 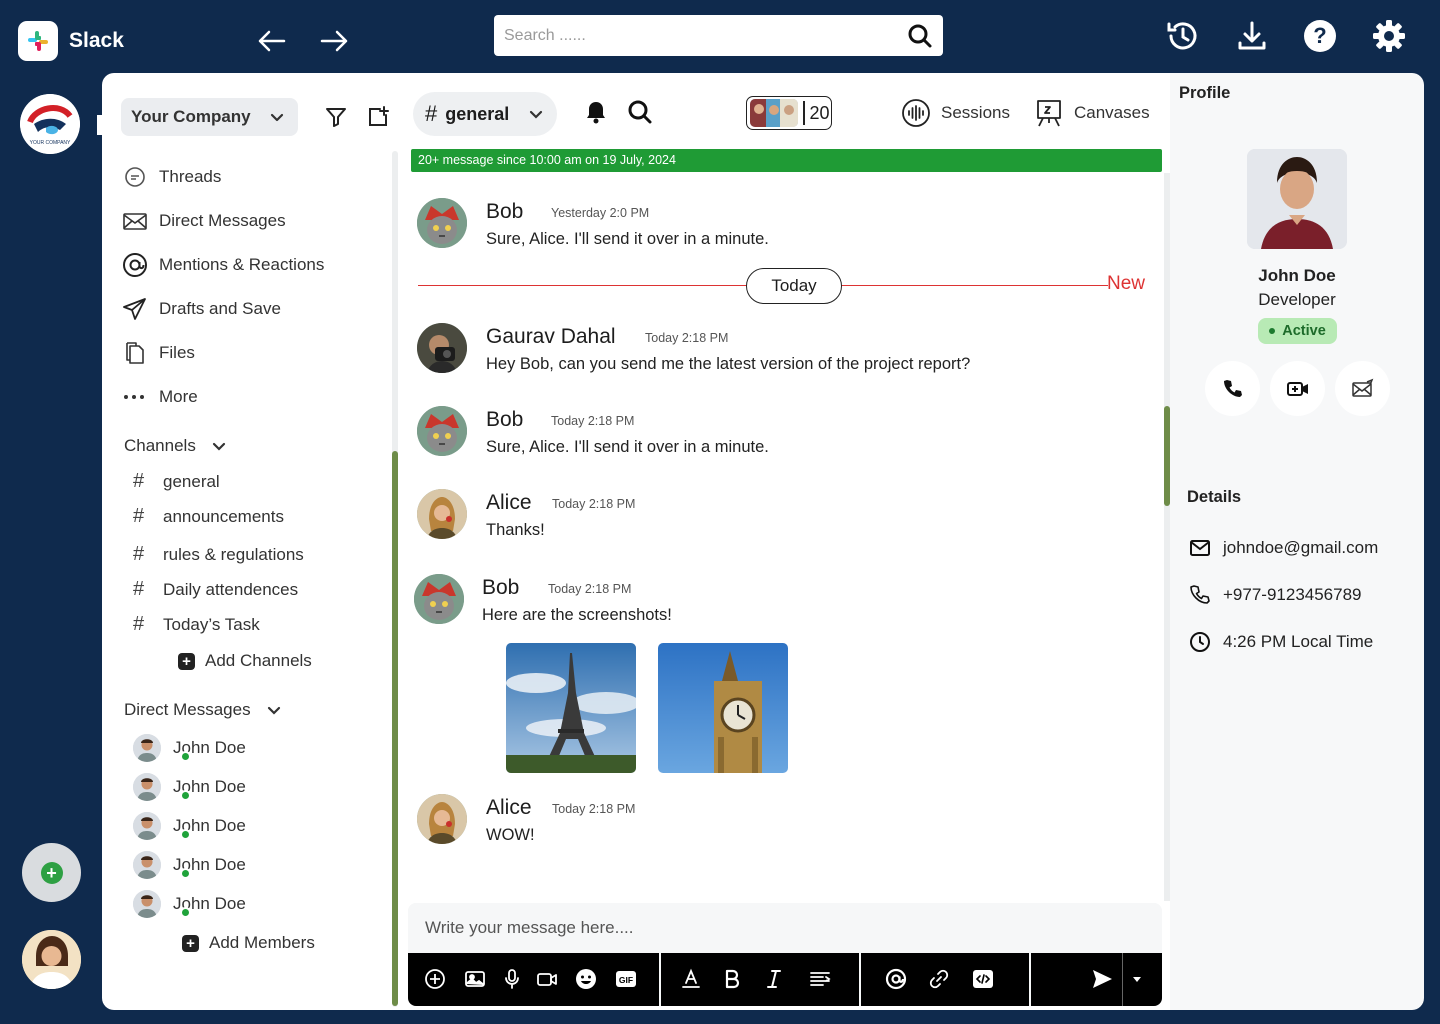 I want to click on channel-selector: # general, so click(x=485, y=114).